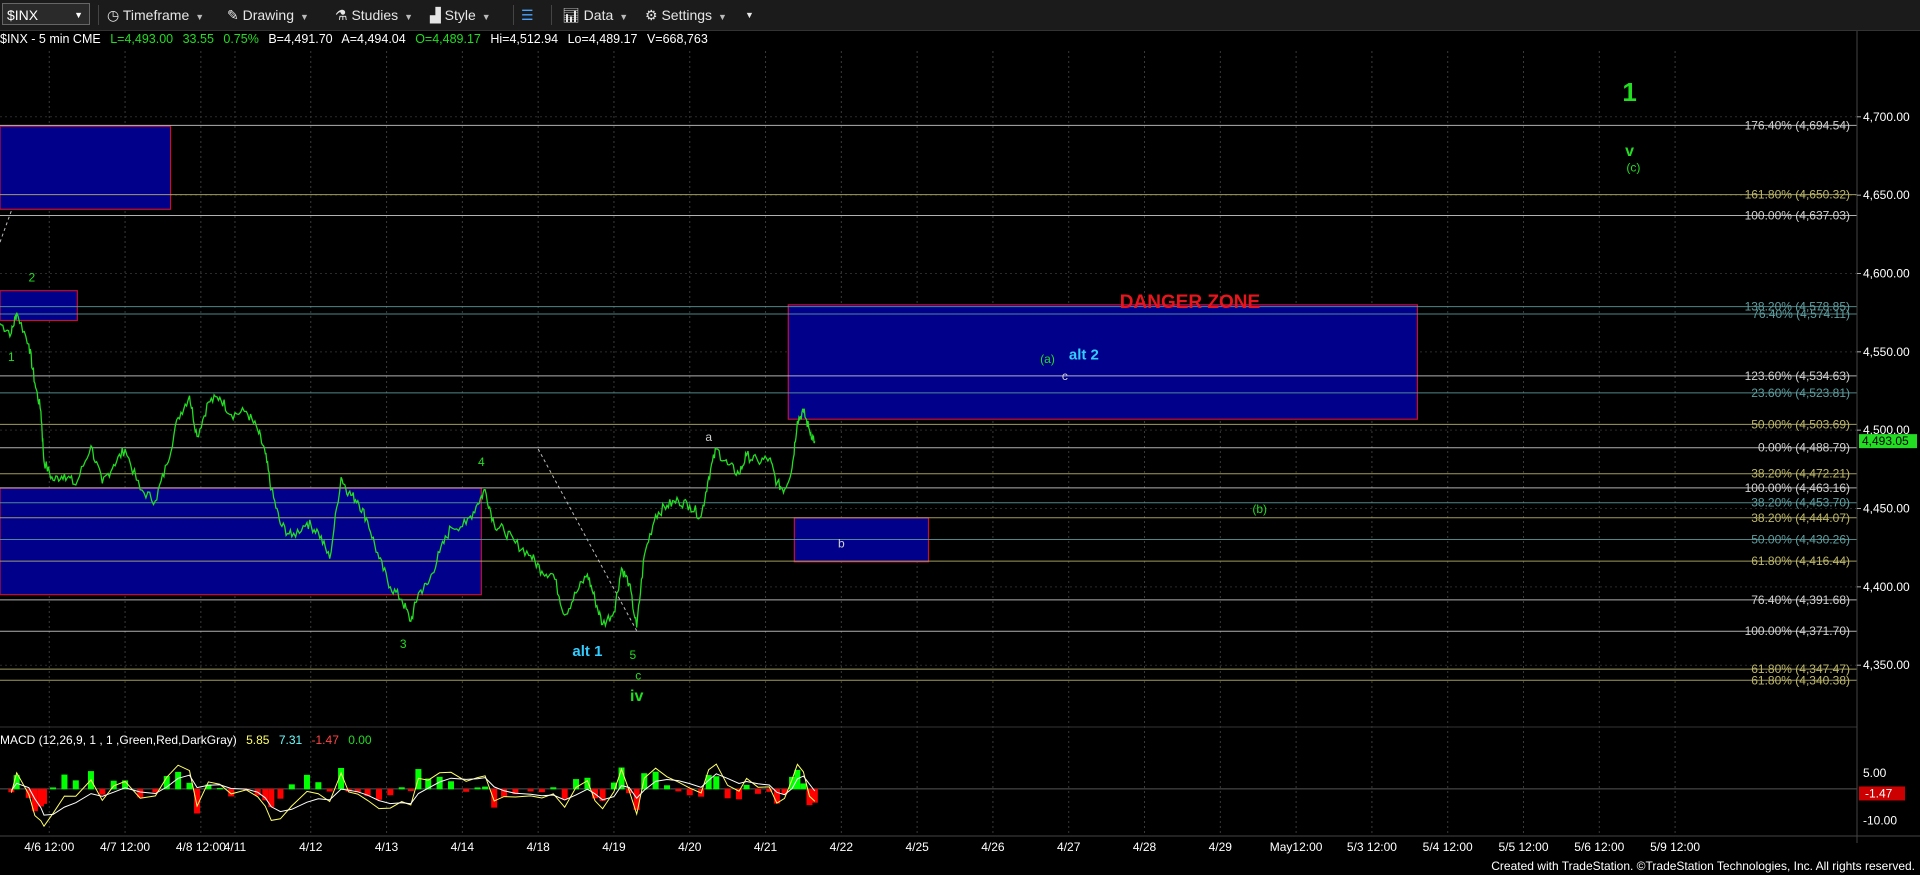 This screenshot has width=1920, height=875. Describe the element at coordinates (1880, 820) in the screenshot. I see `macd-y-tick-label: -10.00` at that location.